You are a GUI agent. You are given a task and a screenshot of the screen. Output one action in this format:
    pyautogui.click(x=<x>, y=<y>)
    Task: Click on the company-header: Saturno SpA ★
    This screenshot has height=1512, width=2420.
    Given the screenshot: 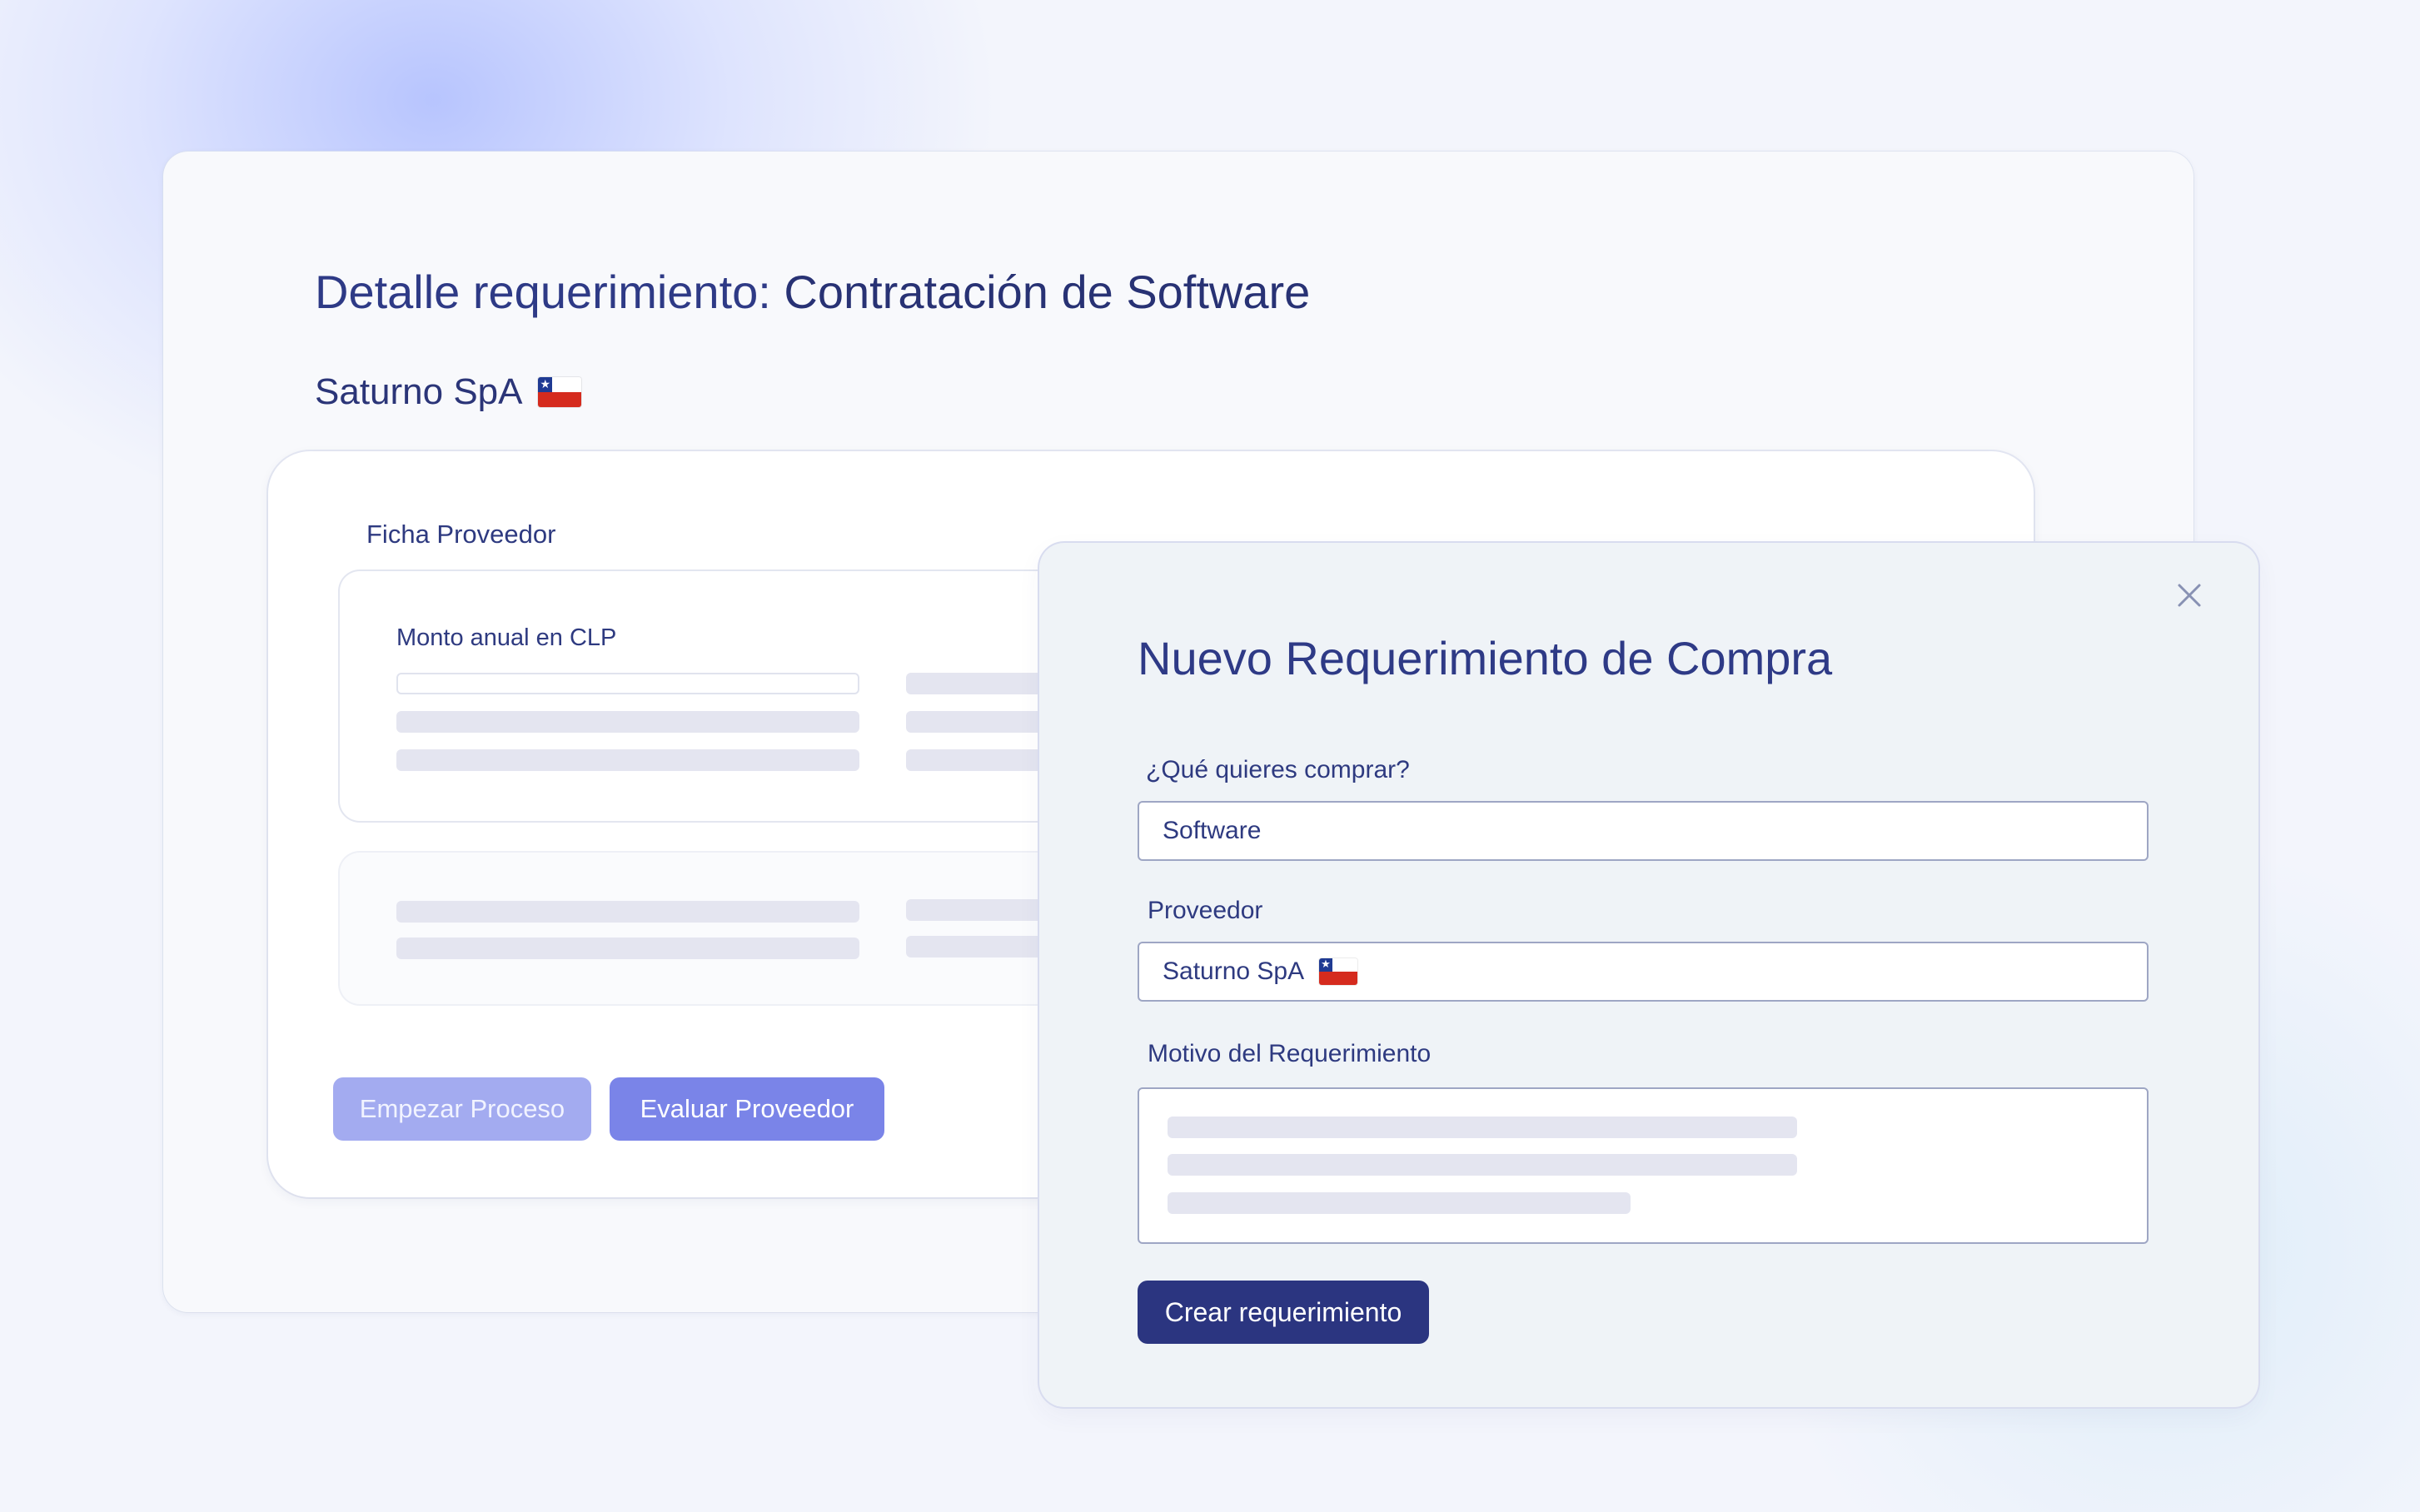 What is the action you would take?
    pyautogui.click(x=448, y=392)
    